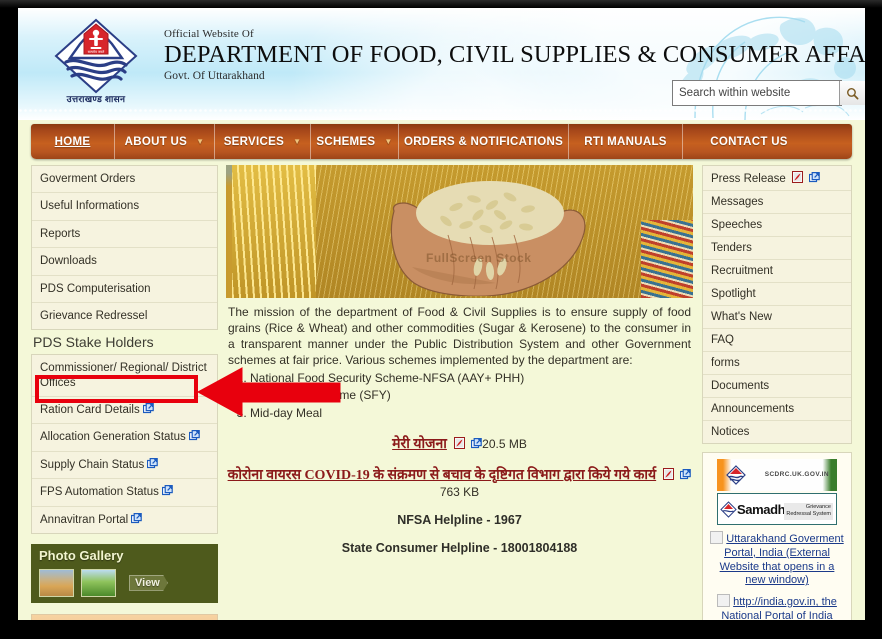 The height and width of the screenshot is (639, 882). What do you see at coordinates (60, 233) in the screenshot?
I see `menu-item-label: Reports` at bounding box center [60, 233].